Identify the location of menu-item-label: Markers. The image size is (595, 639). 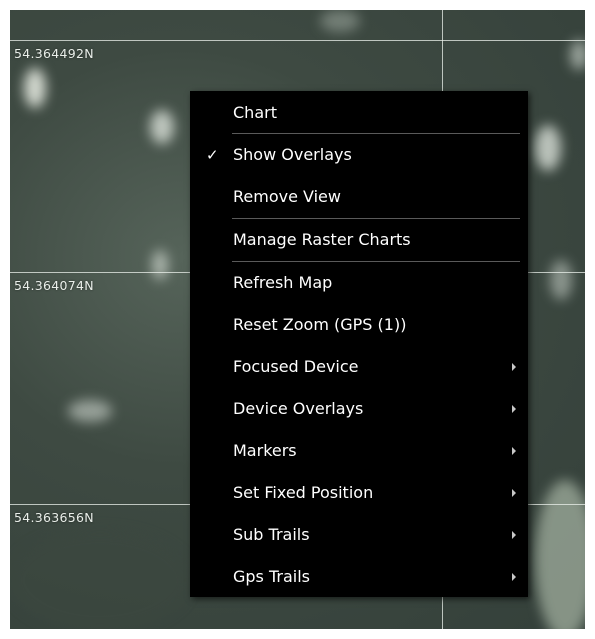
(265, 450).